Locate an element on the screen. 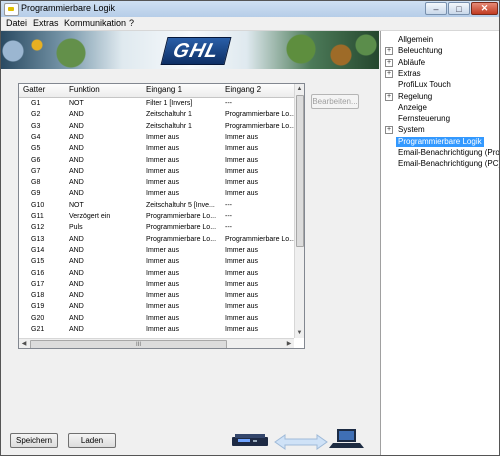 The height and width of the screenshot is (456, 500). load-button: Laden is located at coordinates (92, 440).